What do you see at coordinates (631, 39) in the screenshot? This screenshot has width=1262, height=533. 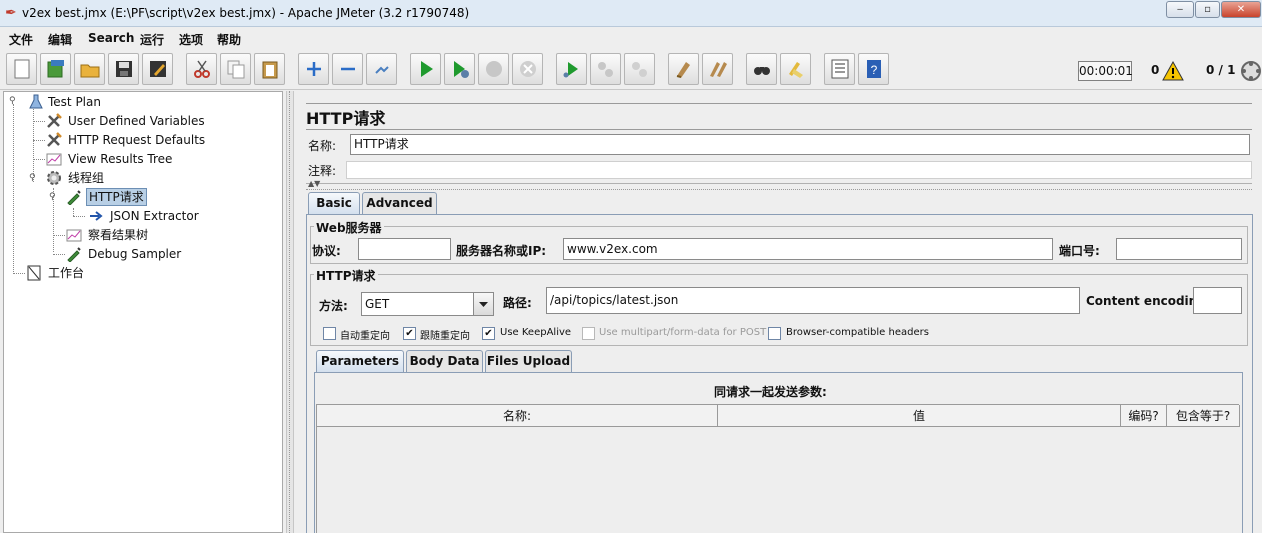 I see `menu-bar: 文件 编辑 Search 运行 选项 帮助` at bounding box center [631, 39].